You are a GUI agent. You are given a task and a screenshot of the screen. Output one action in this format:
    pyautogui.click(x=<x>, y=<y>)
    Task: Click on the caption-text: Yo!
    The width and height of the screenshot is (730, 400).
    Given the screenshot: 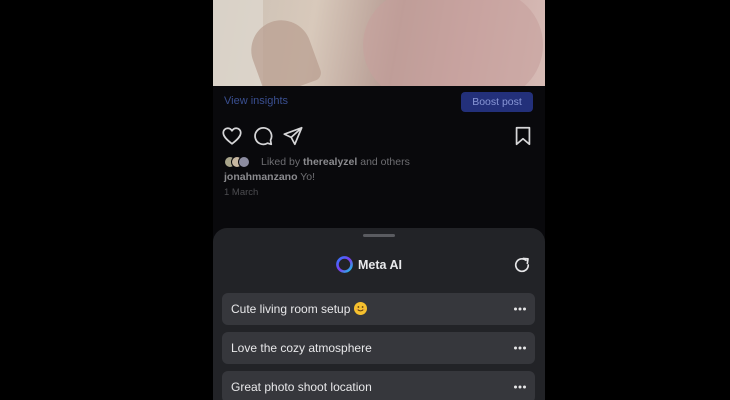 What is the action you would take?
    pyautogui.click(x=306, y=177)
    